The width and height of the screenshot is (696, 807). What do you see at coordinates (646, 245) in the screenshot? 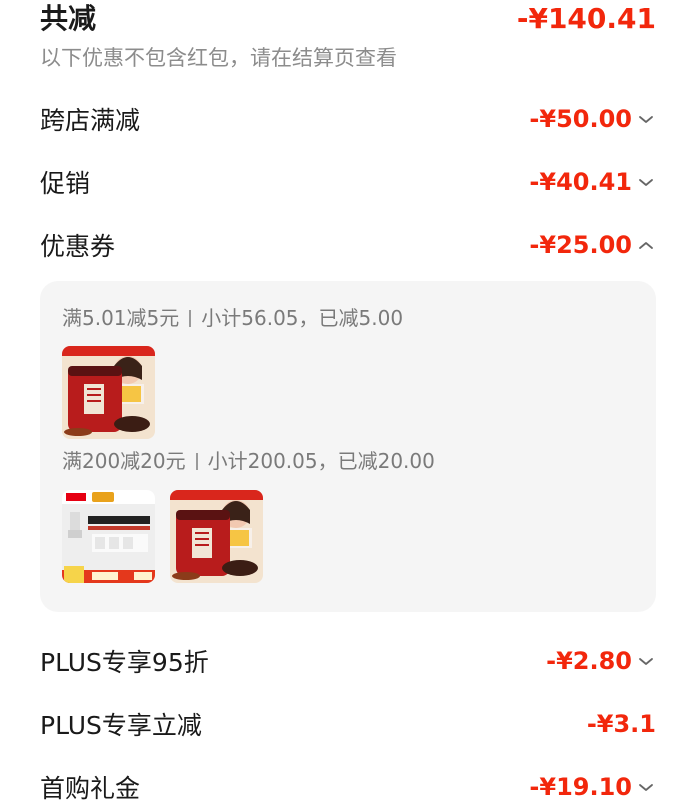
I see `chevron-up-icon` at bounding box center [646, 245].